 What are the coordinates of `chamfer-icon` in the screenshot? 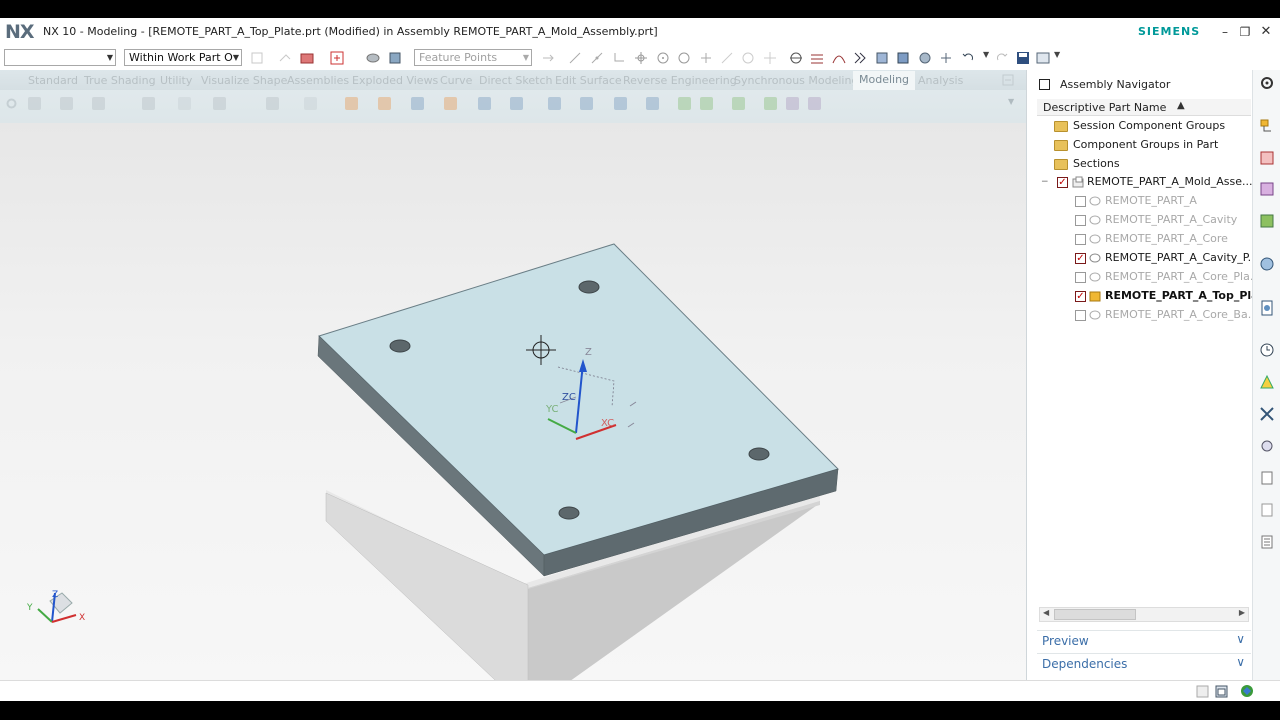 It's located at (417, 103).